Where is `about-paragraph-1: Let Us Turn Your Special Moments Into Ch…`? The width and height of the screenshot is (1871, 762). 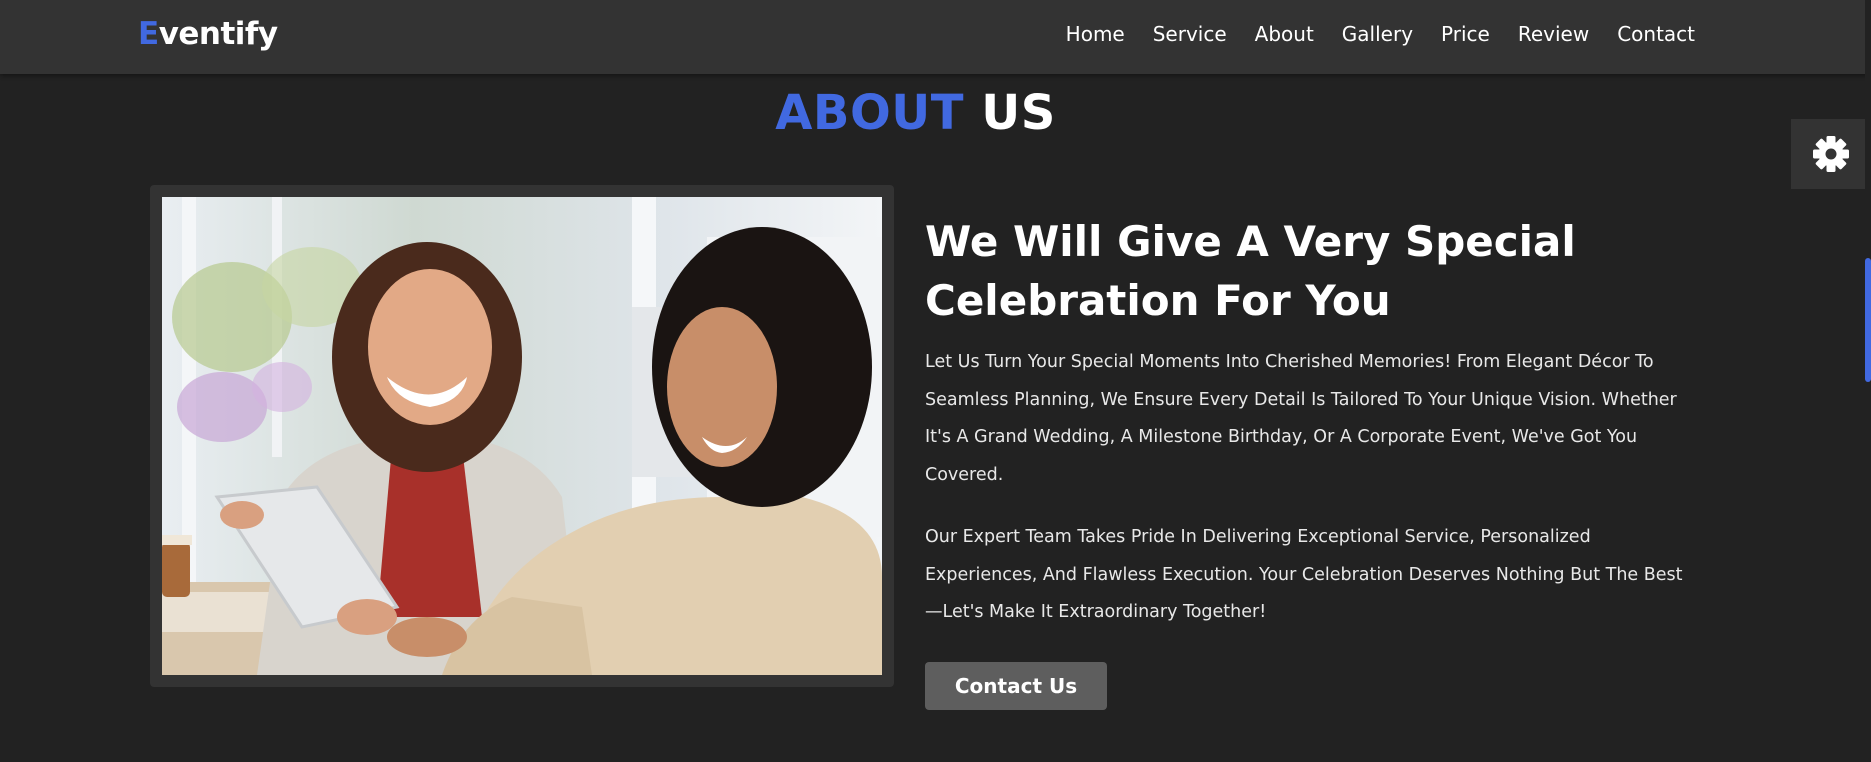 about-paragraph-1: Let Us Turn Your Special Moments Into Ch… is located at coordinates (1301, 418).